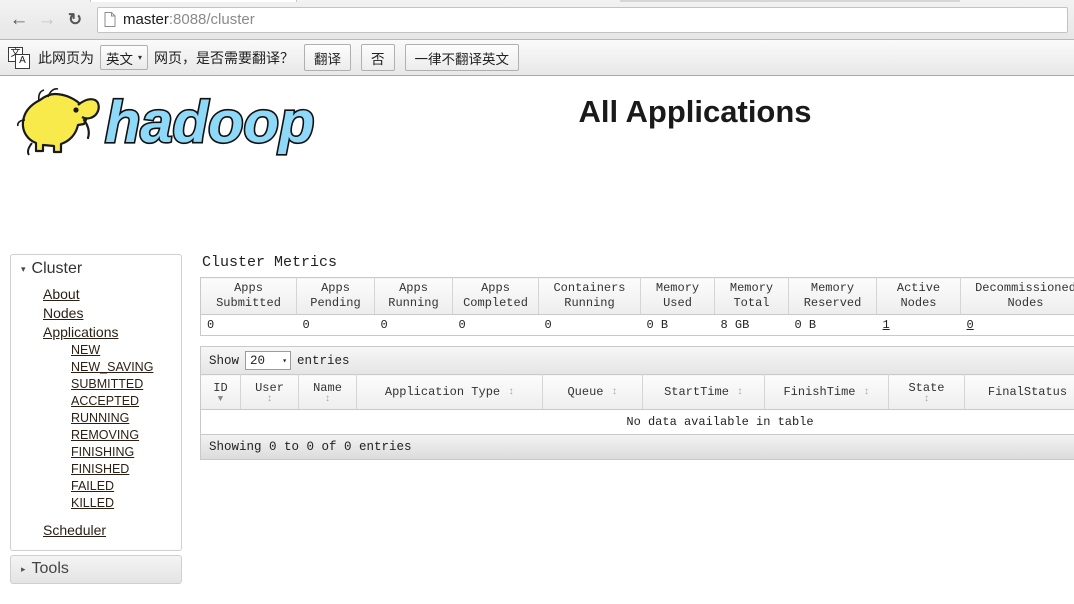  What do you see at coordinates (819, 392) in the screenshot?
I see `column-header-finishtime-label: FinishTime` at bounding box center [819, 392].